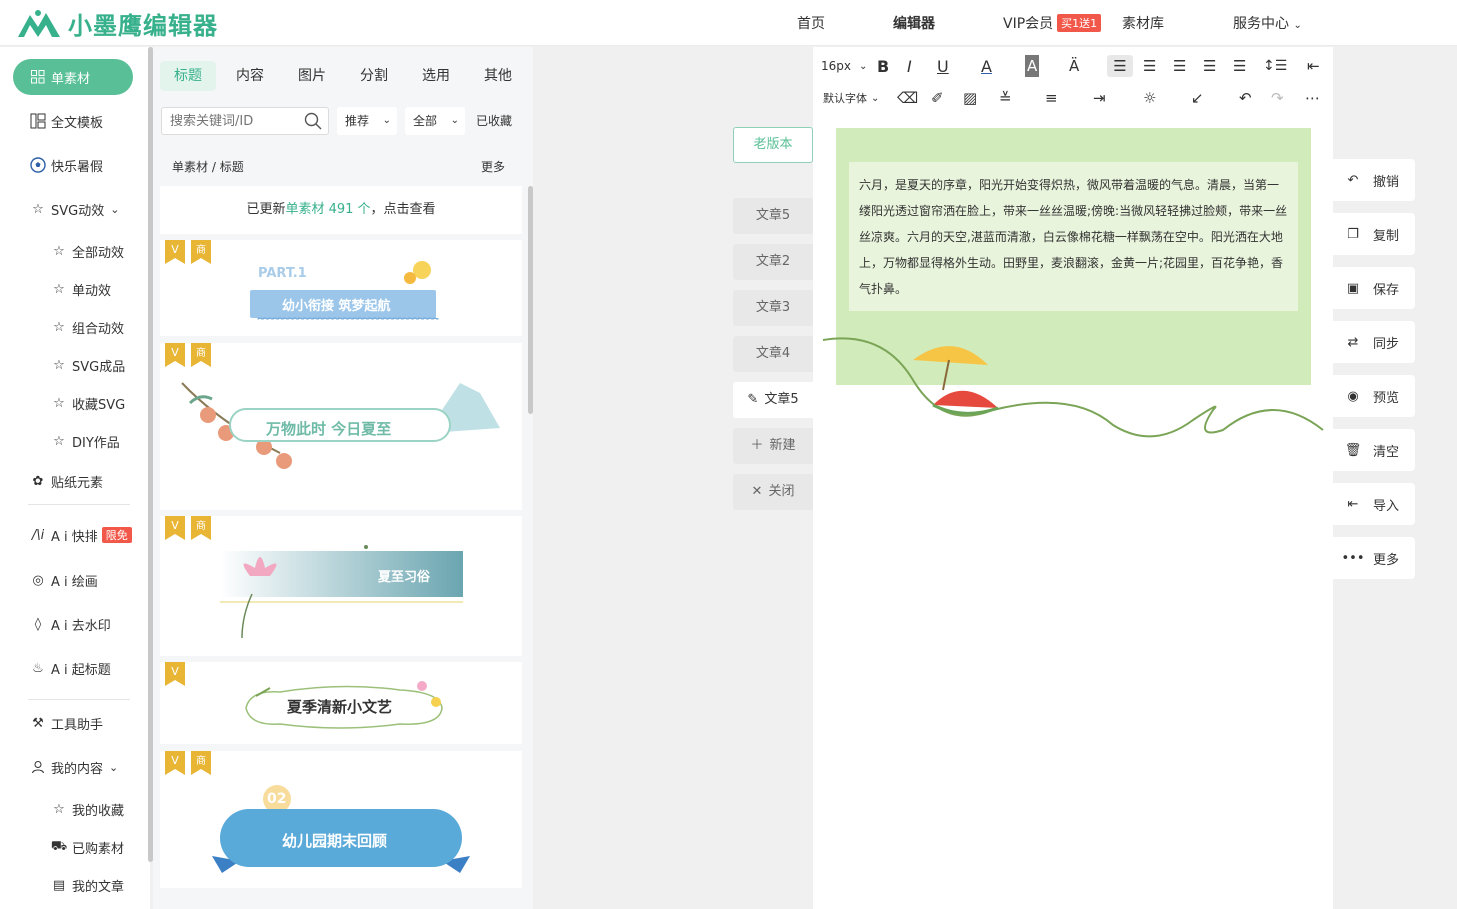 Image resolution: width=1457 pixels, height=909 pixels. Describe the element at coordinates (773, 145) in the screenshot. I see `old-version-button: 老版本` at that location.